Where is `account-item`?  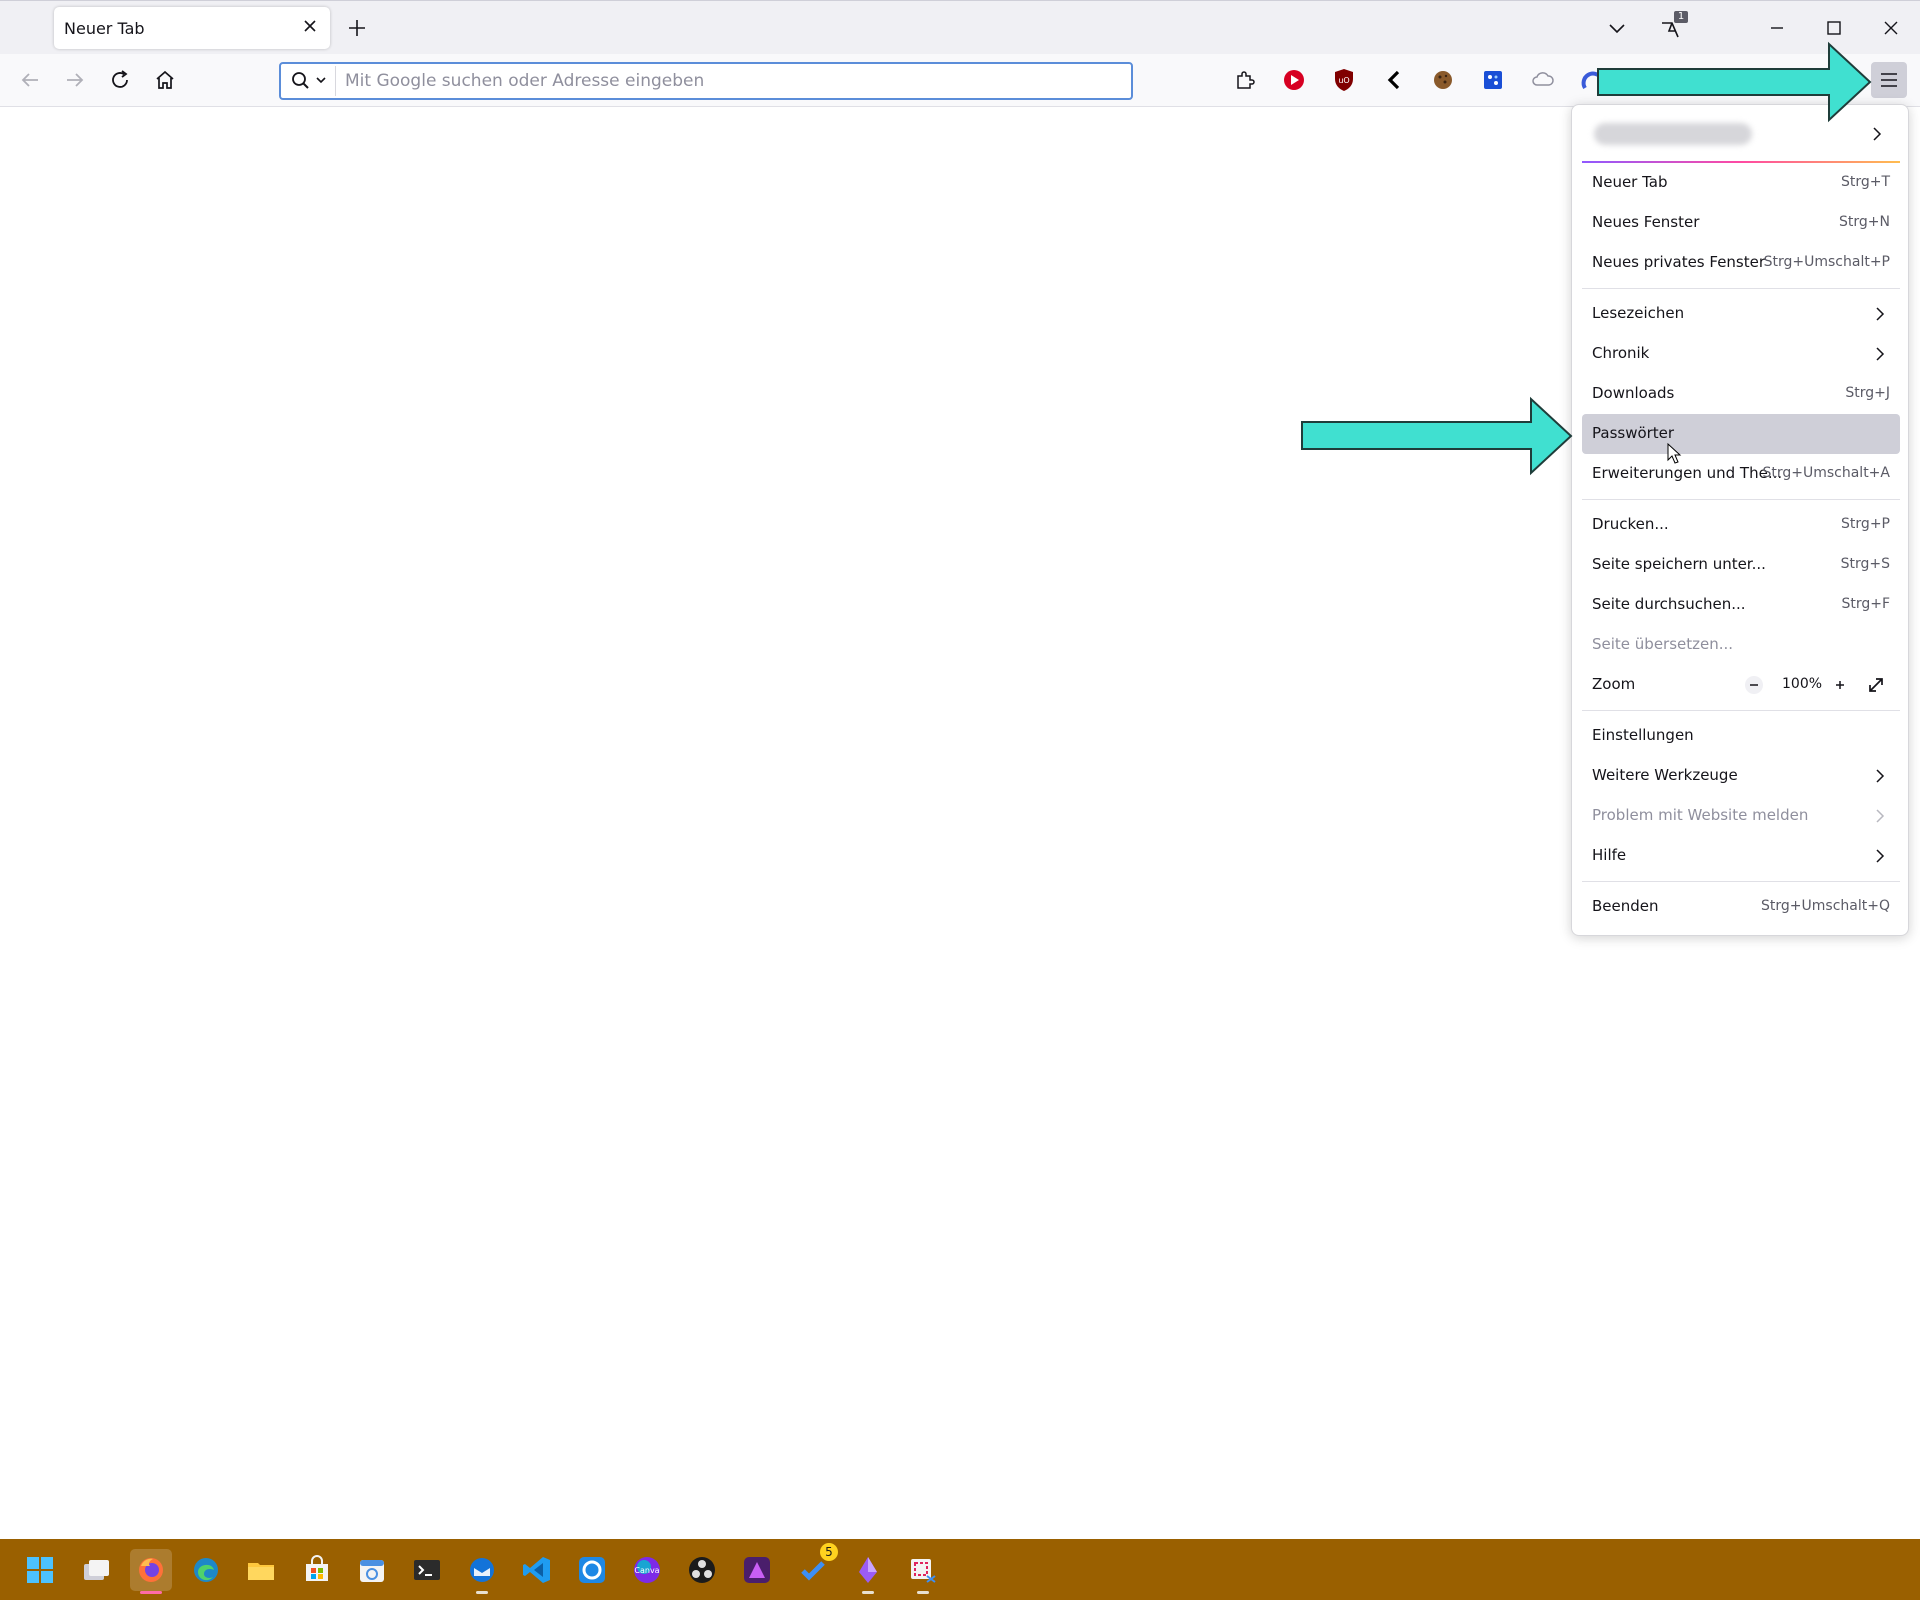
account-item is located at coordinates (1741, 135).